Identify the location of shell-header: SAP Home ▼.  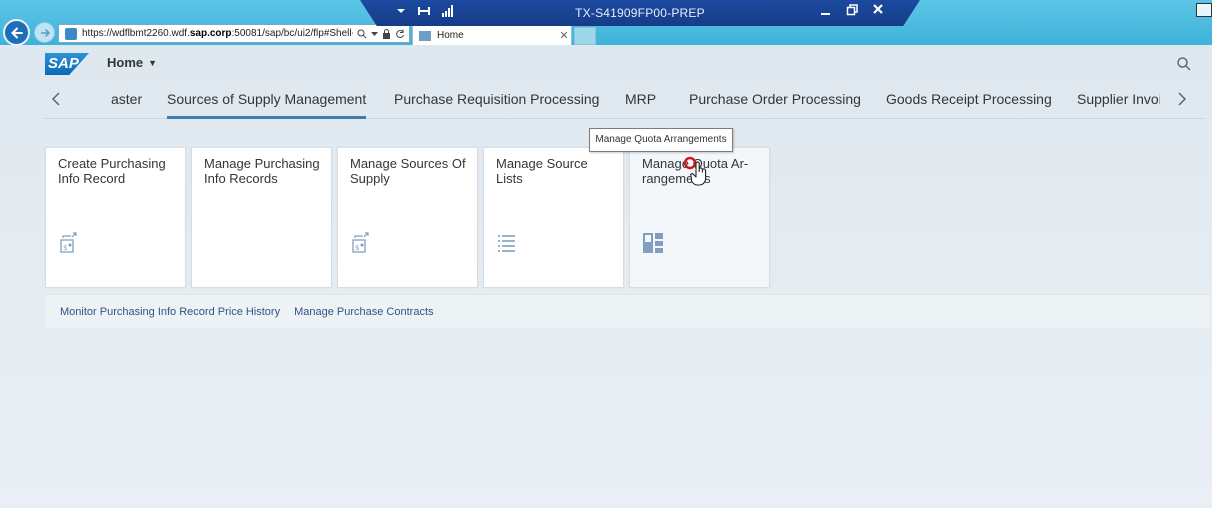
(606, 65).